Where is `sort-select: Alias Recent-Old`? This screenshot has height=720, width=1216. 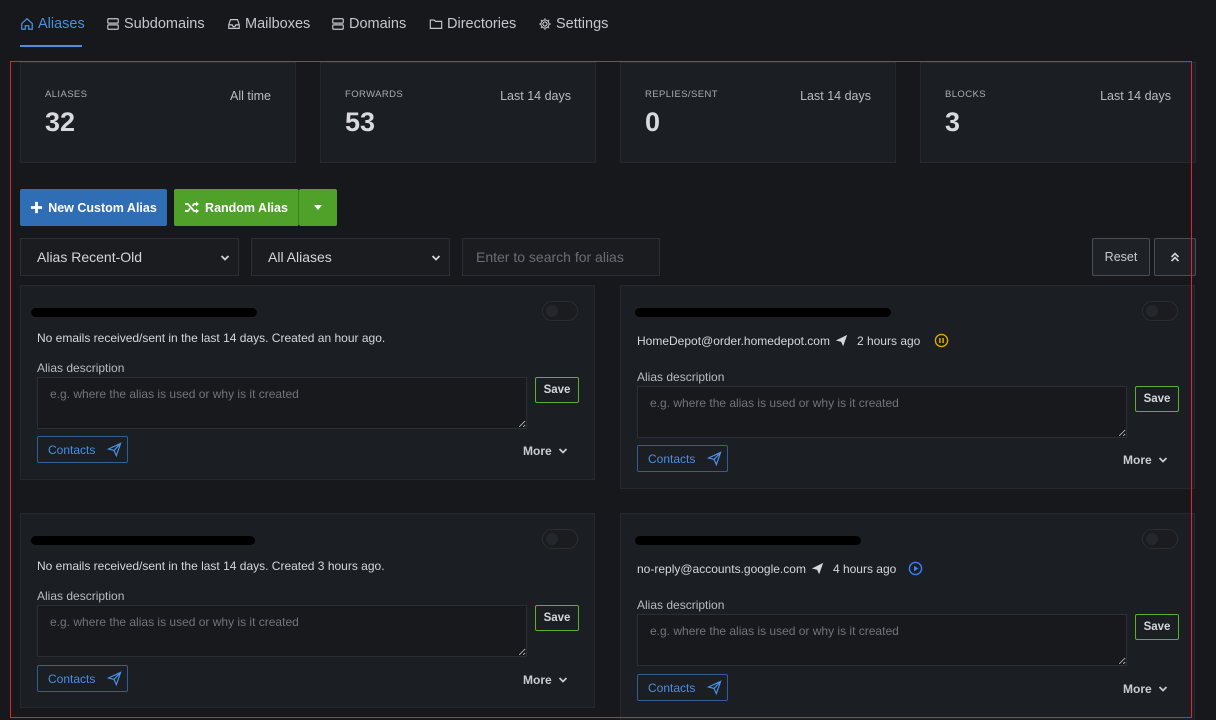 sort-select: Alias Recent-Old is located at coordinates (129, 257).